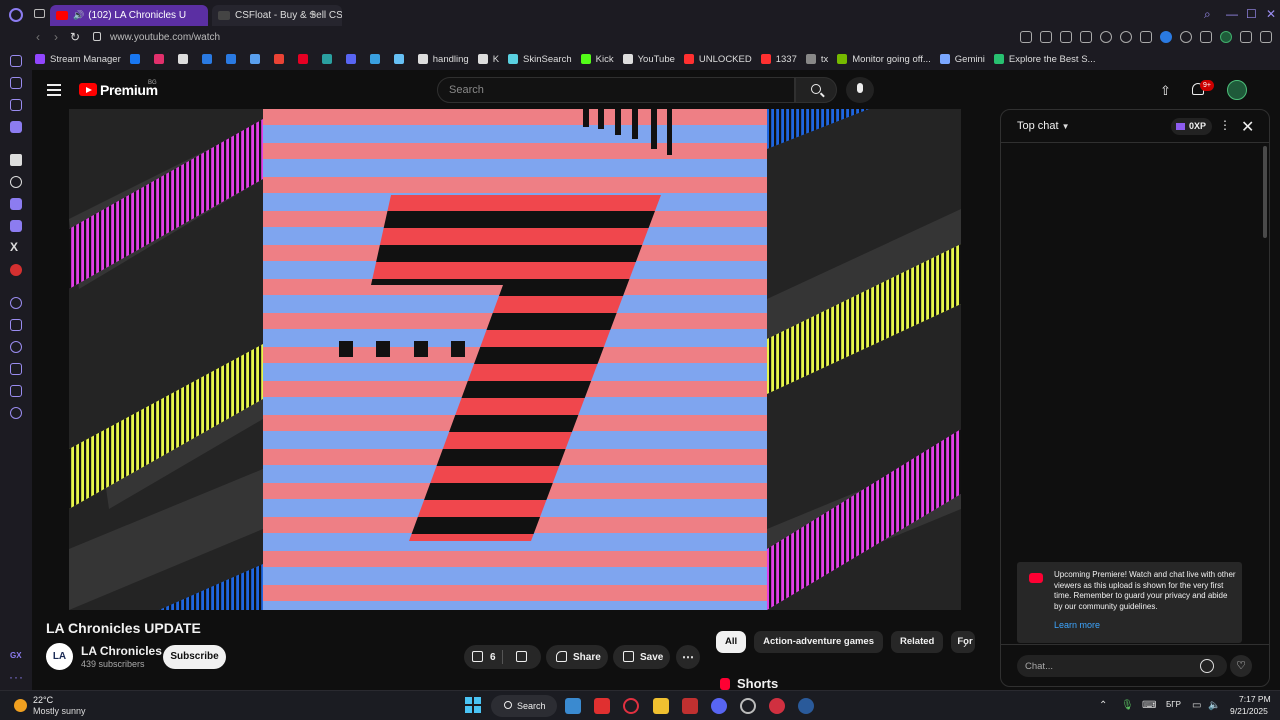 The image size is (1280, 720). I want to click on search-button, so click(816, 90).